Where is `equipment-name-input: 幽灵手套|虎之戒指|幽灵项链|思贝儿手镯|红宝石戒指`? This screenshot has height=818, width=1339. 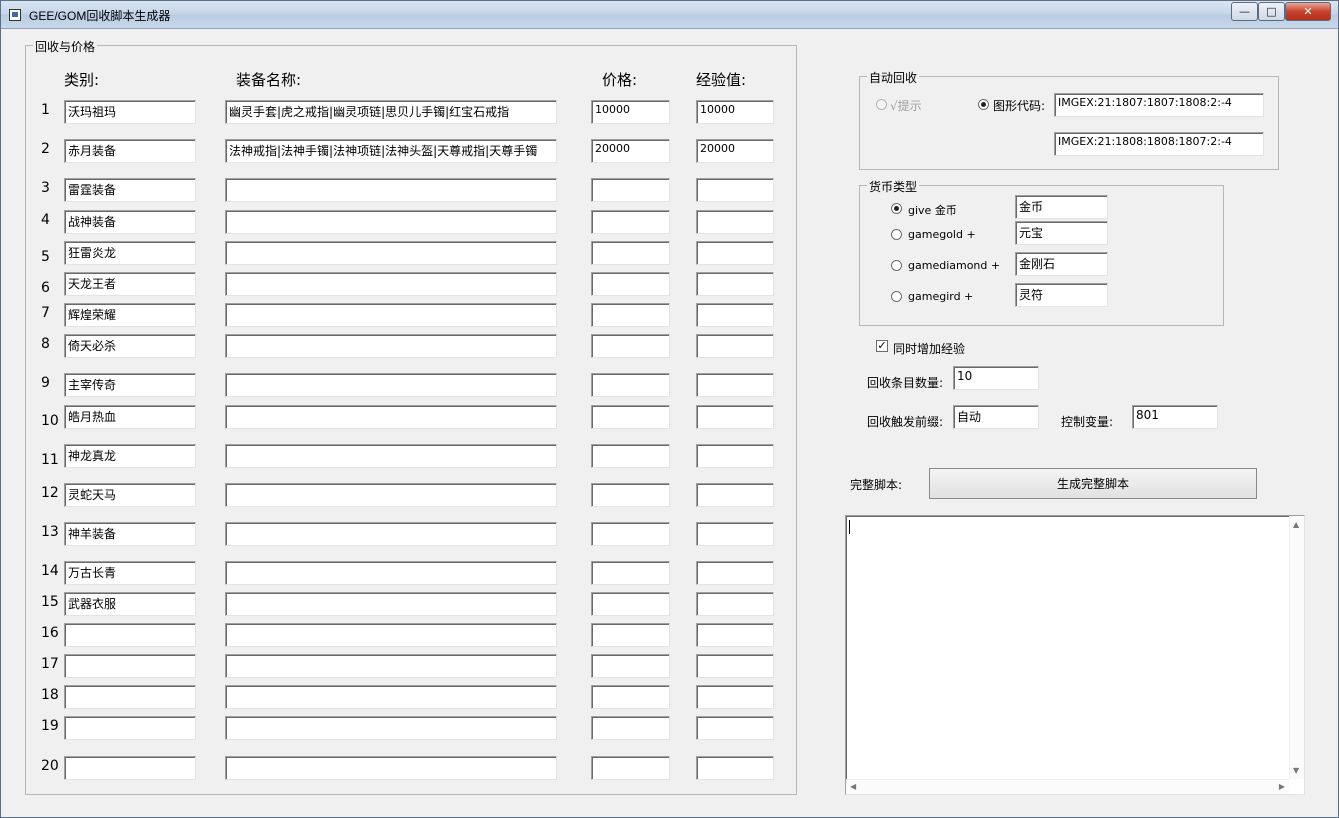 equipment-name-input: 幽灵手套|虎之戒指|幽灵项链|思贝儿手镯|红宝石戒指 is located at coordinates (391, 112).